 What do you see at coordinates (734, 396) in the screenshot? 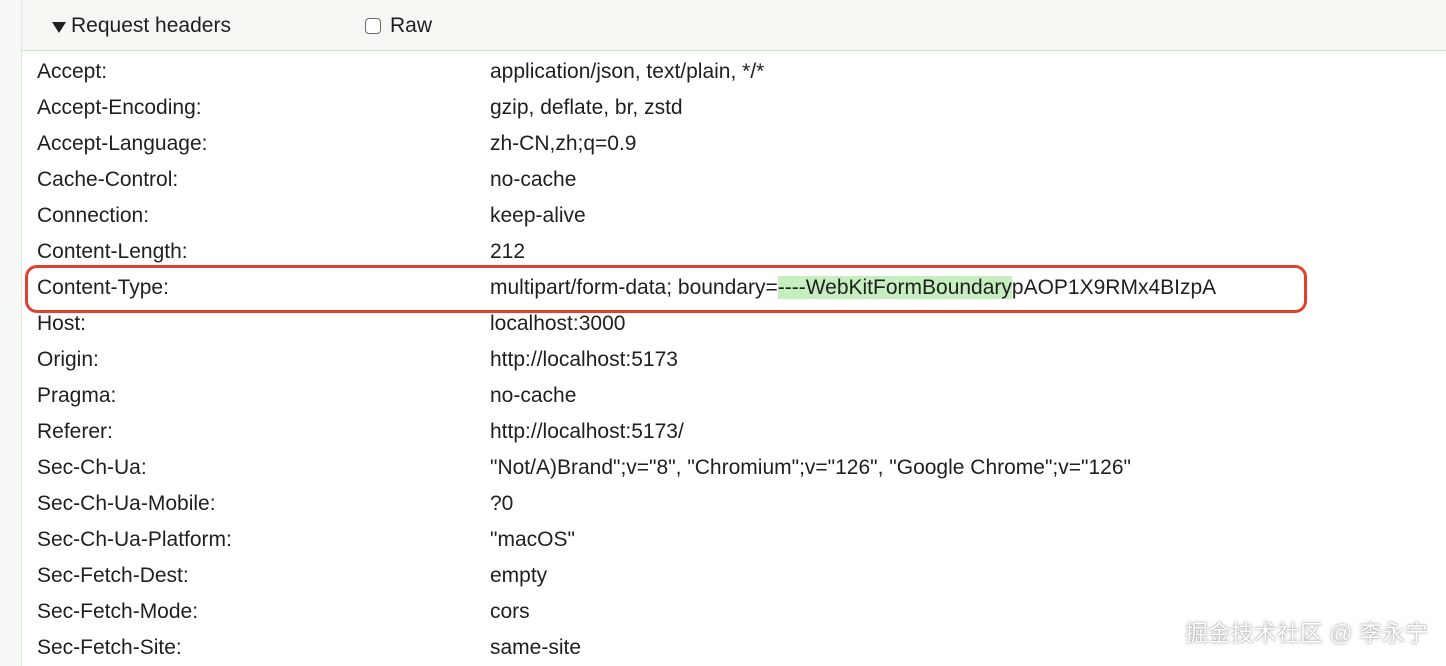
I see `header-row: Pragma: no-cache` at bounding box center [734, 396].